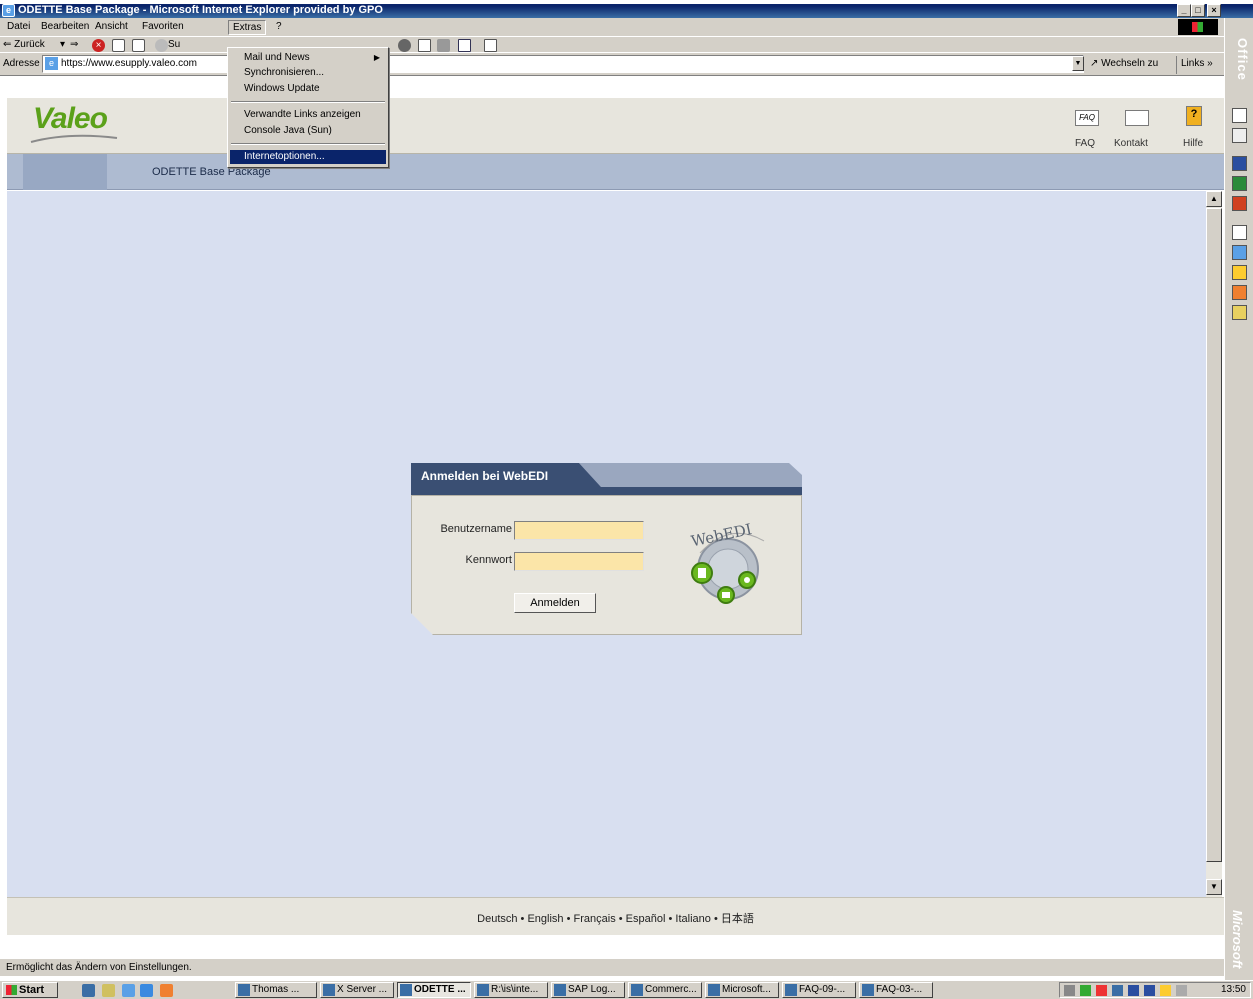 The image size is (1253, 999). Describe the element at coordinates (146, 990) in the screenshot. I see `outlook-icon` at that location.